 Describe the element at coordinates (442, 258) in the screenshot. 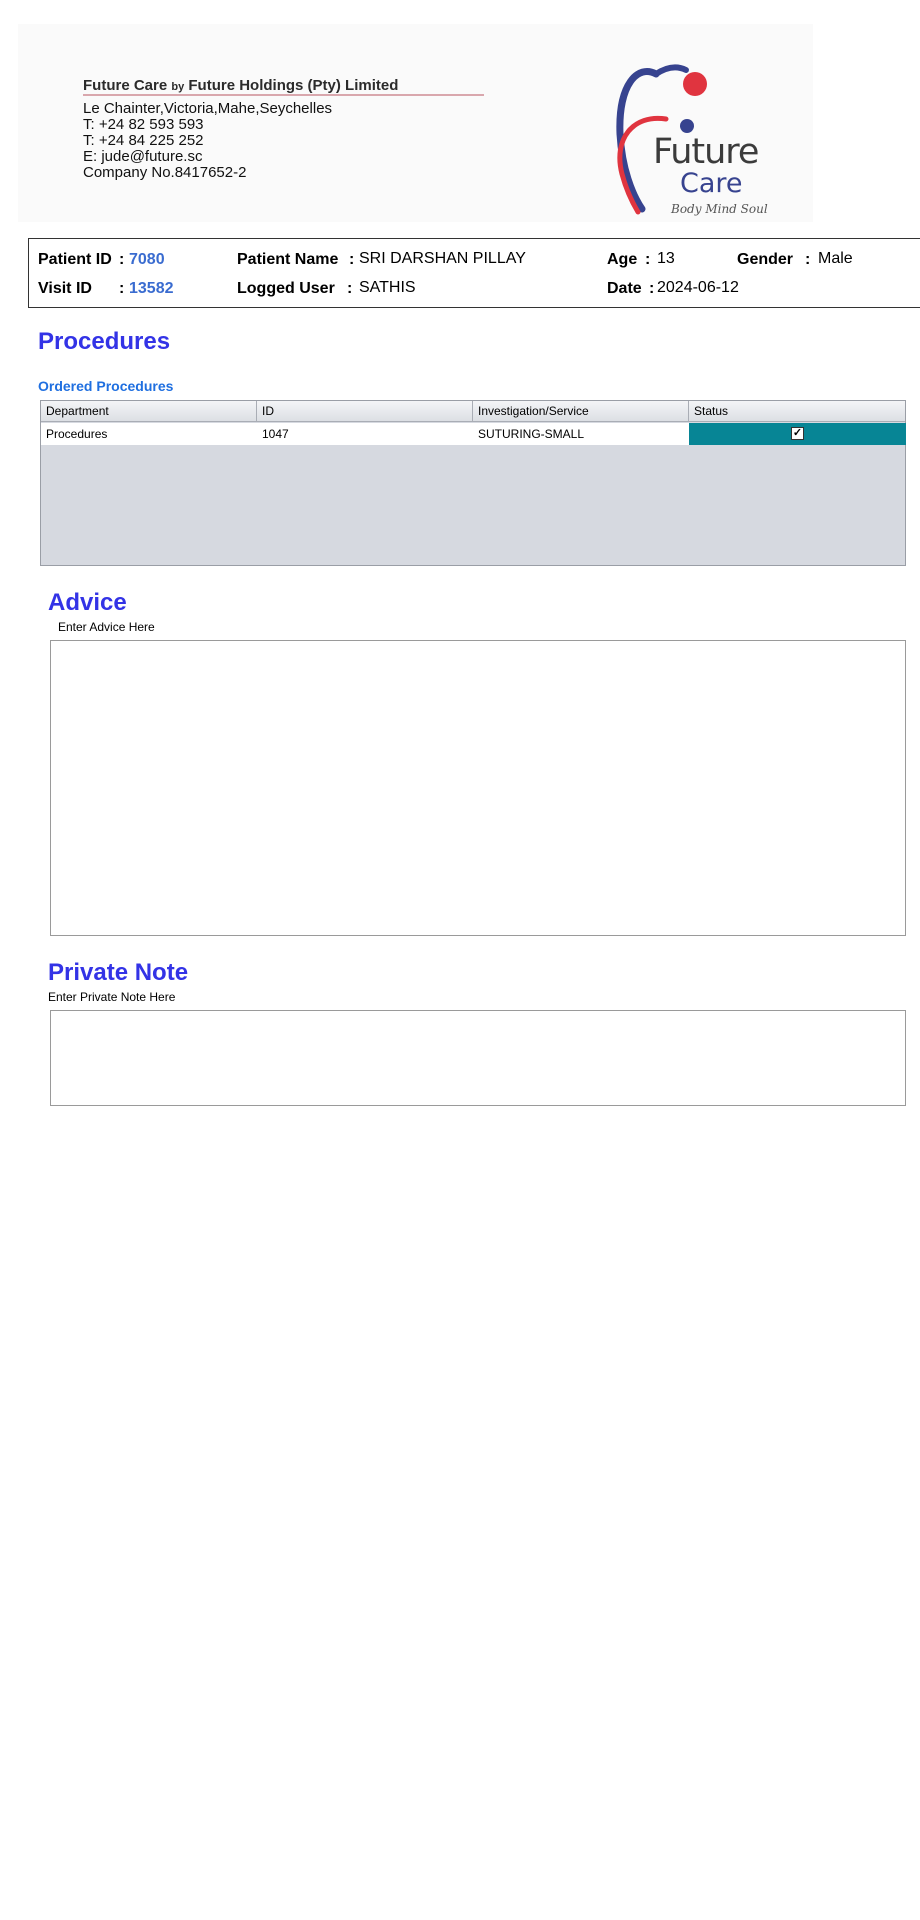

I see `patient-name-value: SRI DARSHAN PILLAY` at that location.